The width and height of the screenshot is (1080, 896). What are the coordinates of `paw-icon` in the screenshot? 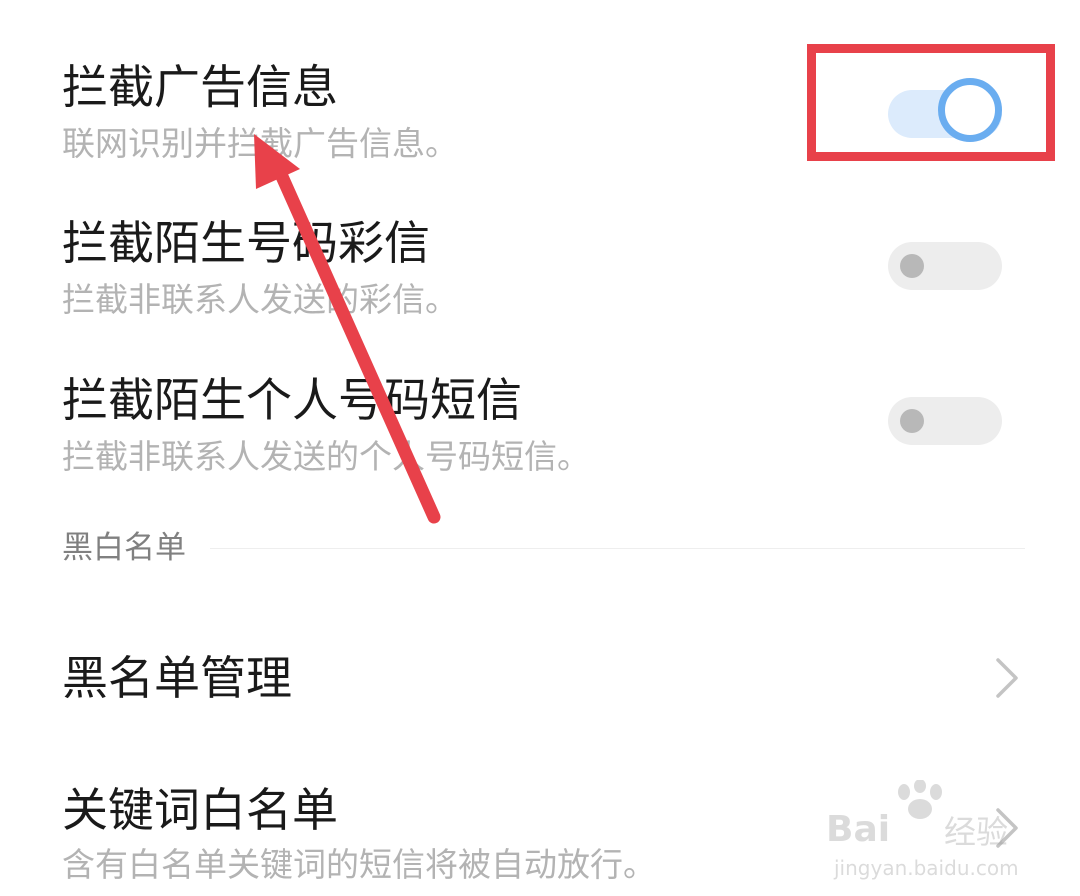 It's located at (920, 799).